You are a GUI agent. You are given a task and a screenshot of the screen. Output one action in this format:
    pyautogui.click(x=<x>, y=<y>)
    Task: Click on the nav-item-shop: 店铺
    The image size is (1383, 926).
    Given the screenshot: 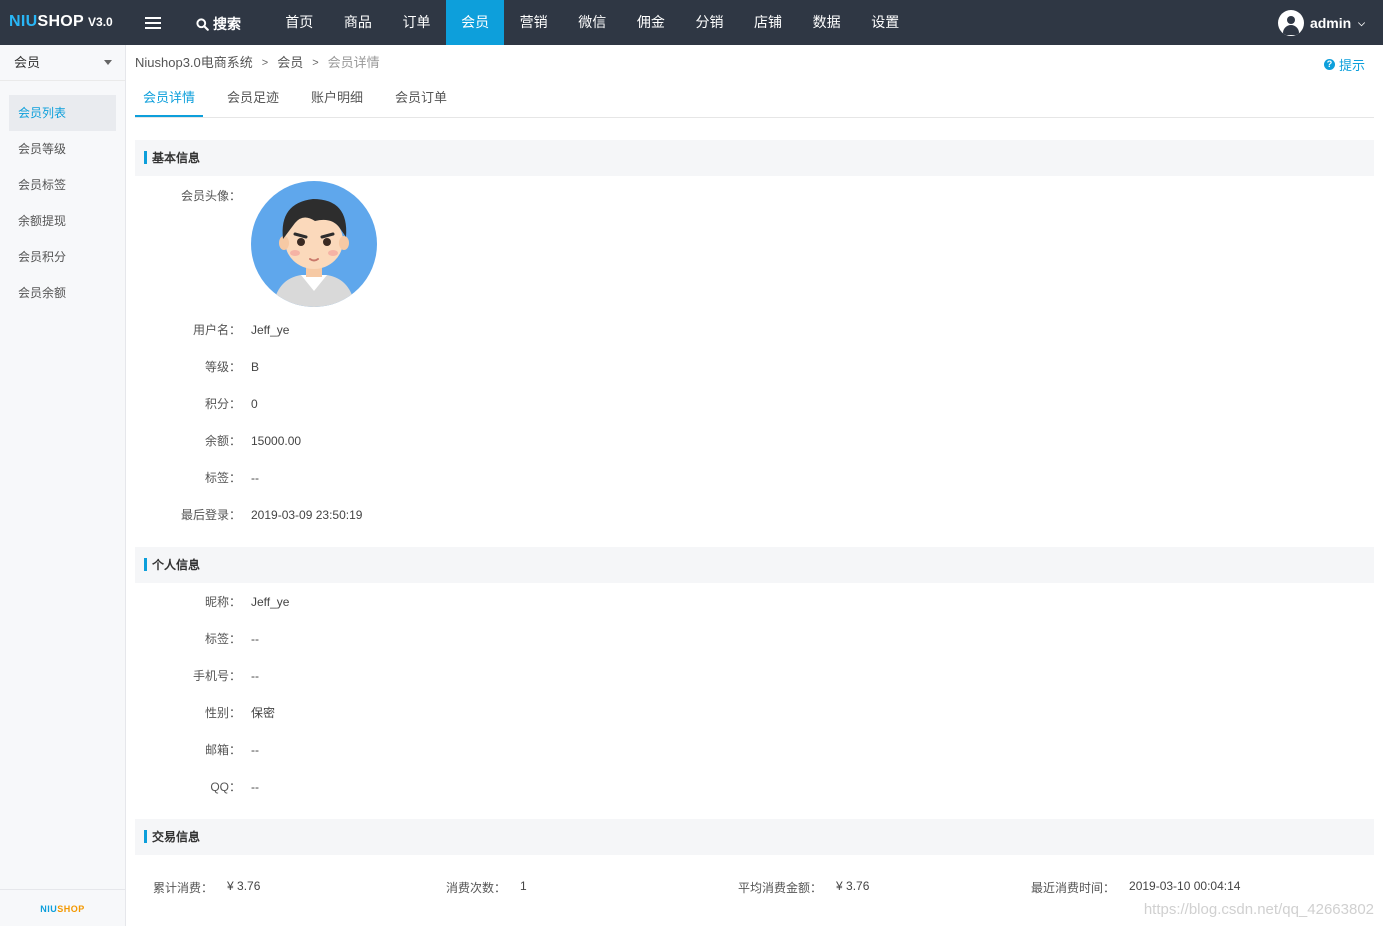 What is the action you would take?
    pyautogui.click(x=768, y=22)
    